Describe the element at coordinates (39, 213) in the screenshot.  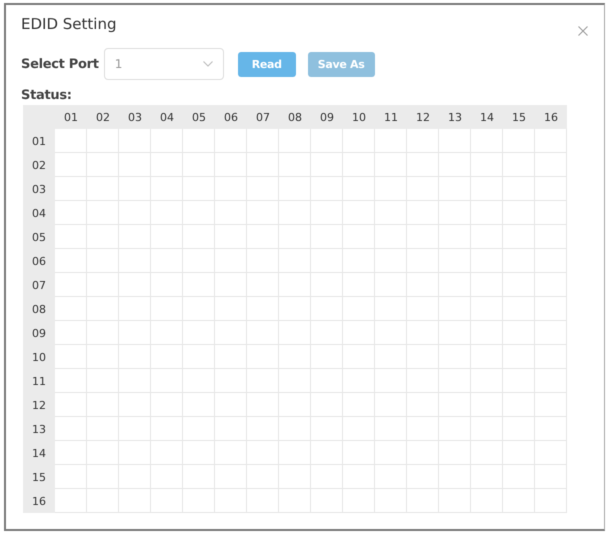
I see `row-header: 04` at that location.